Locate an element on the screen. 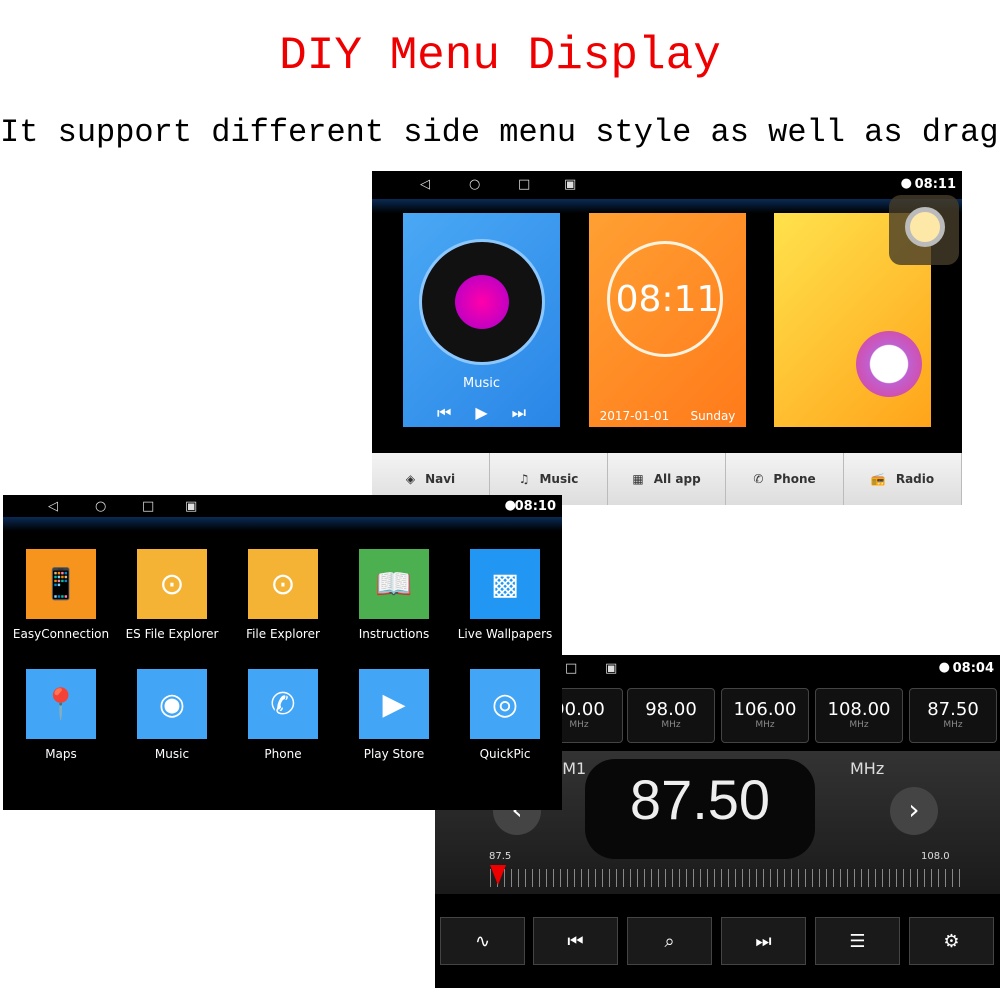 This screenshot has height=1000, width=1000. dock-all-app: ▦ All app is located at coordinates (667, 479).